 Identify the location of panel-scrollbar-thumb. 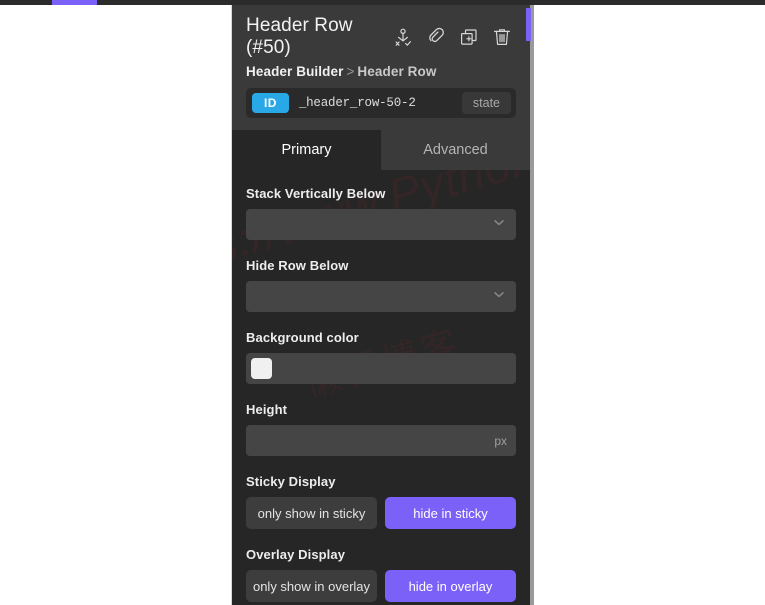
(528, 24).